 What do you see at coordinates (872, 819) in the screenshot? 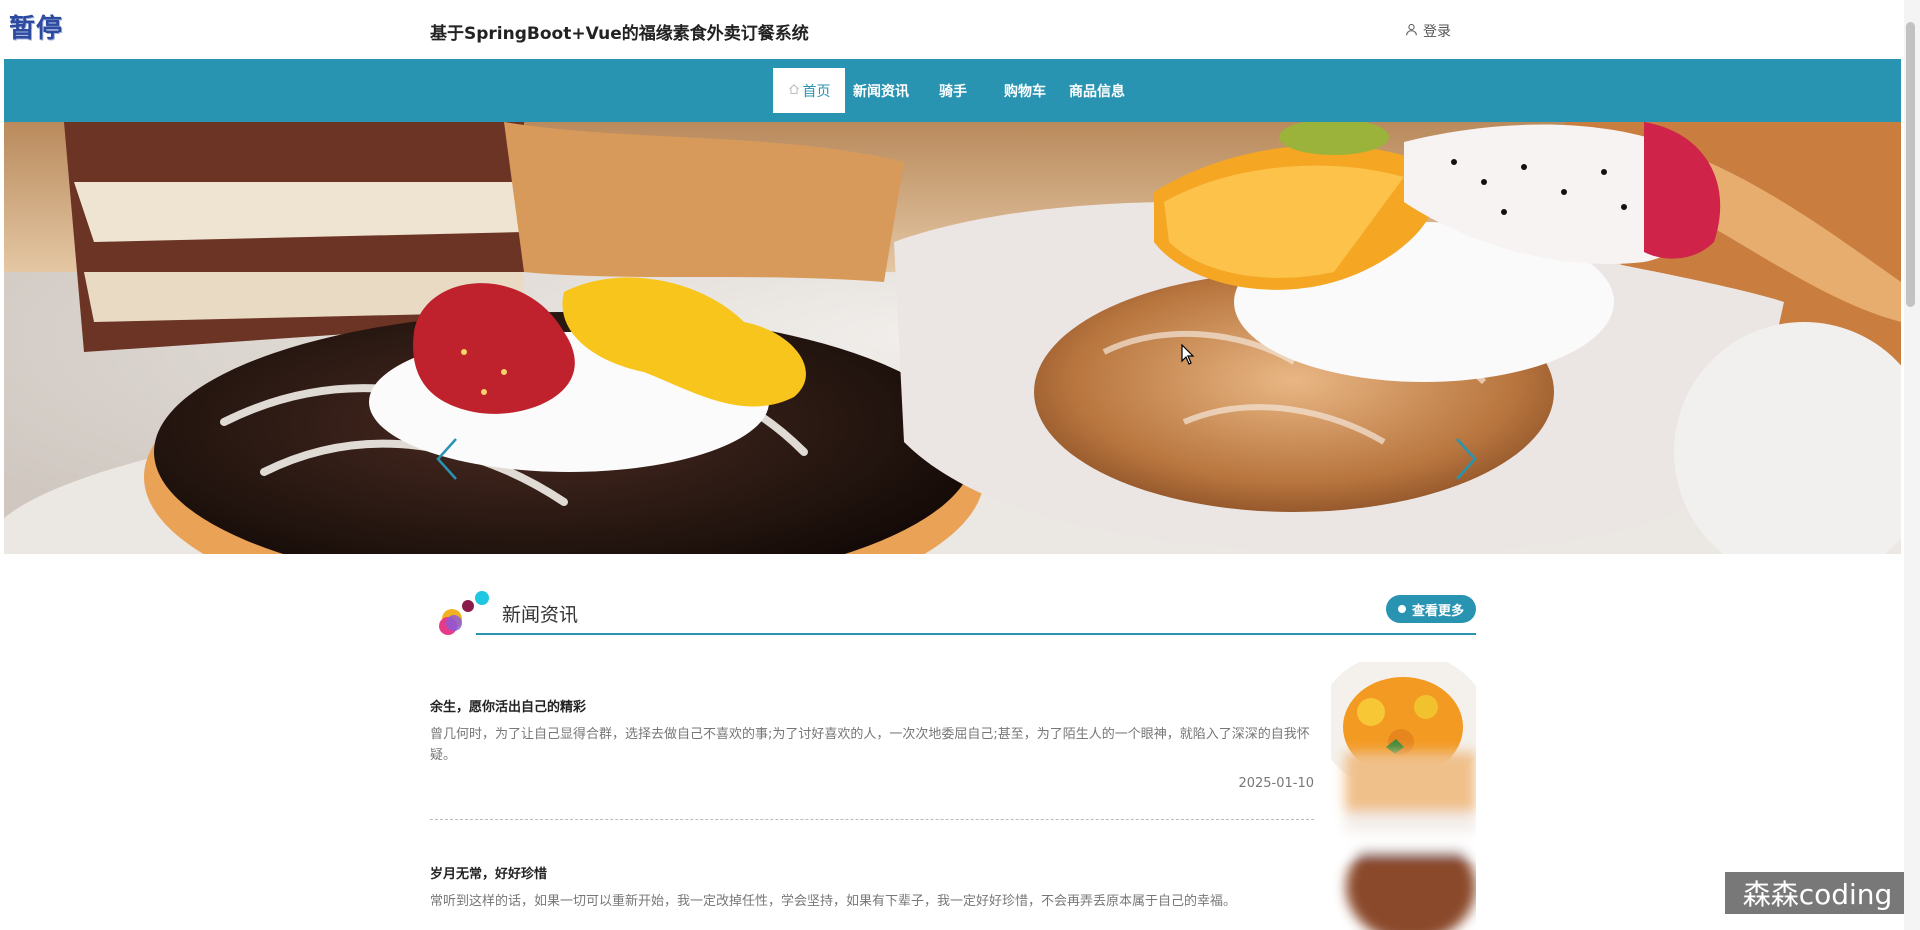
I see `news-divider` at bounding box center [872, 819].